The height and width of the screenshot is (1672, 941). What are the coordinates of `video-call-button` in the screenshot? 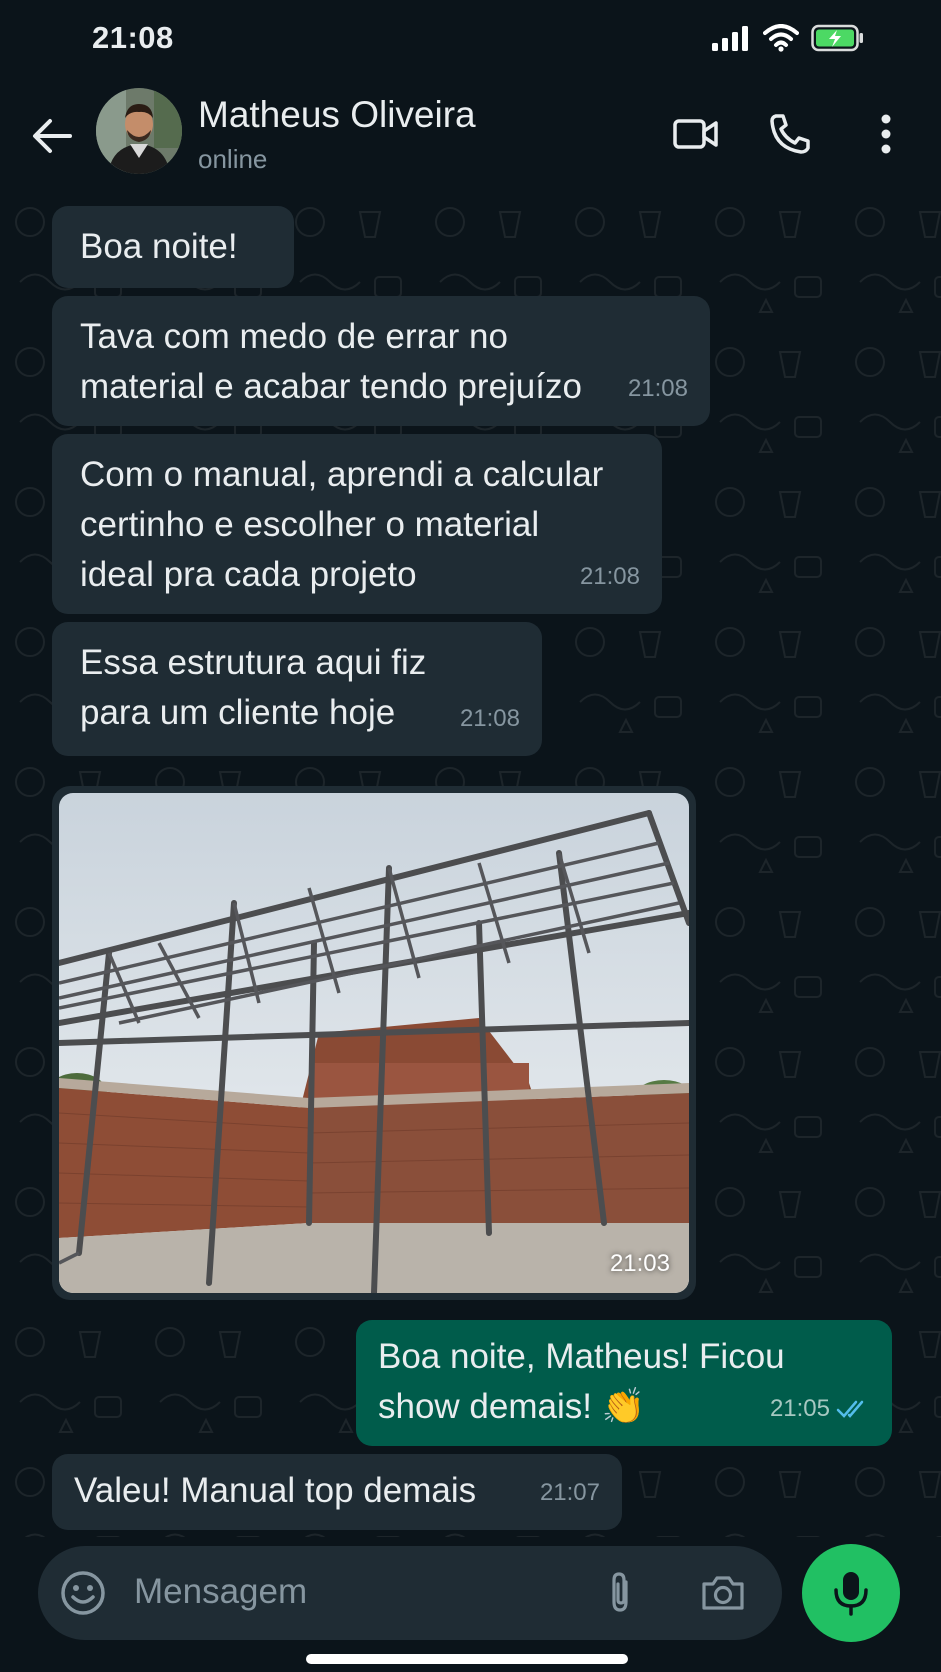 It's located at (696, 134).